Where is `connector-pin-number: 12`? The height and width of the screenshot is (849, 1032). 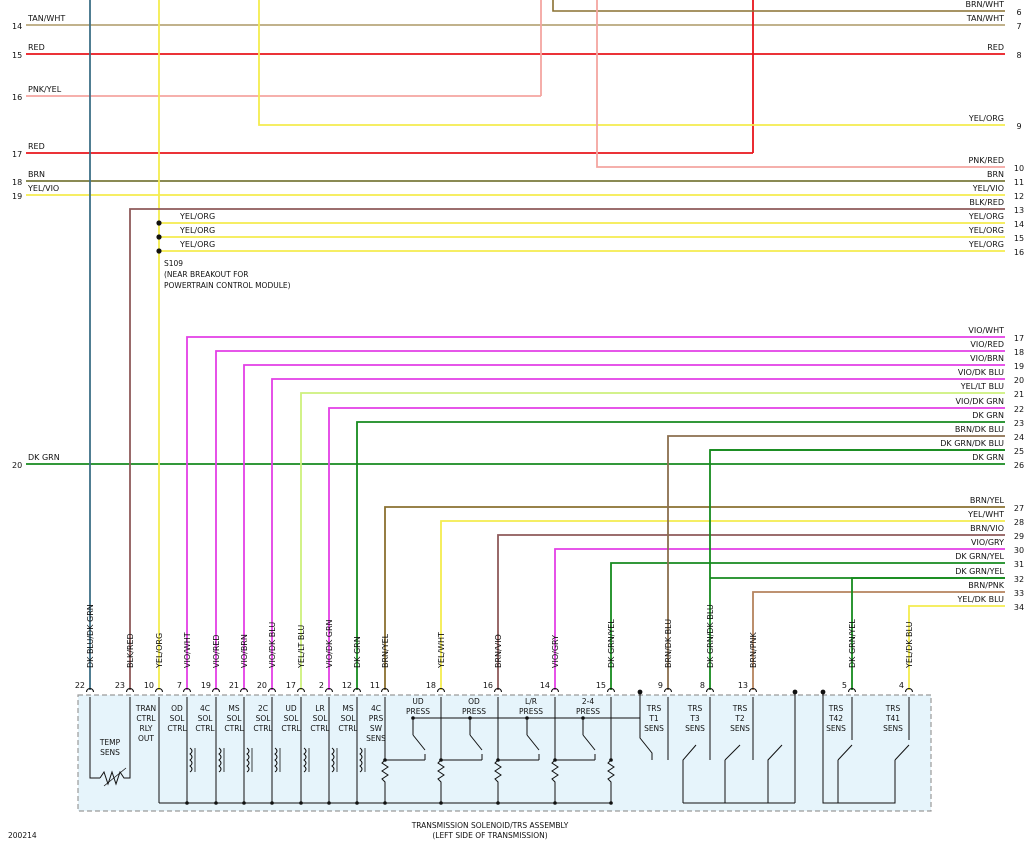 connector-pin-number: 12 is located at coordinates (347, 685).